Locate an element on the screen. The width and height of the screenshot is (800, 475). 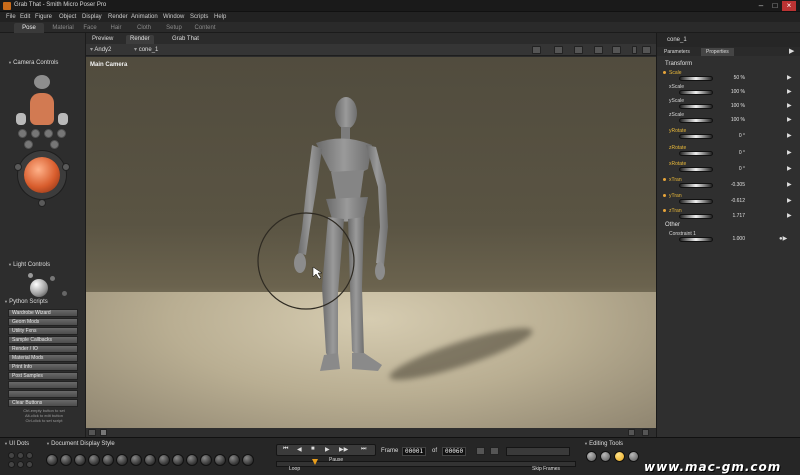
stop-icon: ■ is located at coordinates (313, 449).